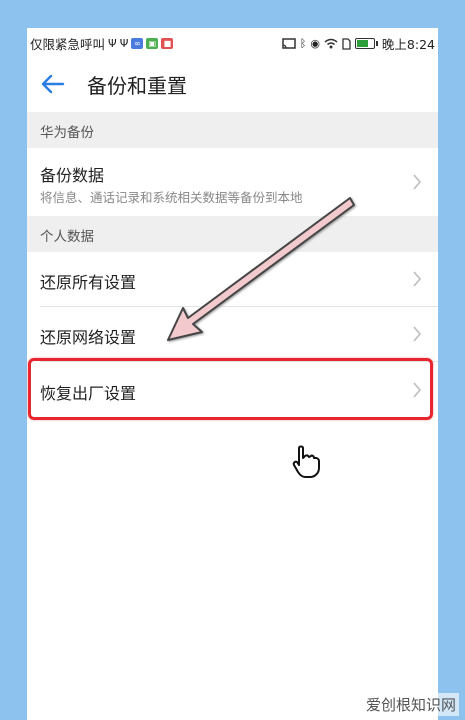 The height and width of the screenshot is (720, 465). What do you see at coordinates (67, 237) in the screenshot?
I see `section-header-label: 个人数据` at bounding box center [67, 237].